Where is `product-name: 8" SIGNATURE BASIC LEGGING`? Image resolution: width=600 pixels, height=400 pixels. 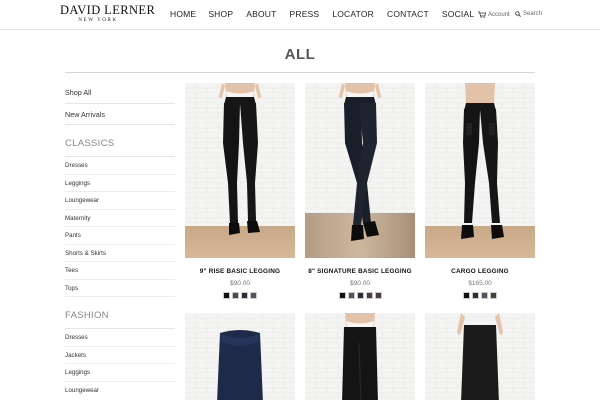 product-name: 8" SIGNATURE BASIC LEGGING is located at coordinates (360, 271).